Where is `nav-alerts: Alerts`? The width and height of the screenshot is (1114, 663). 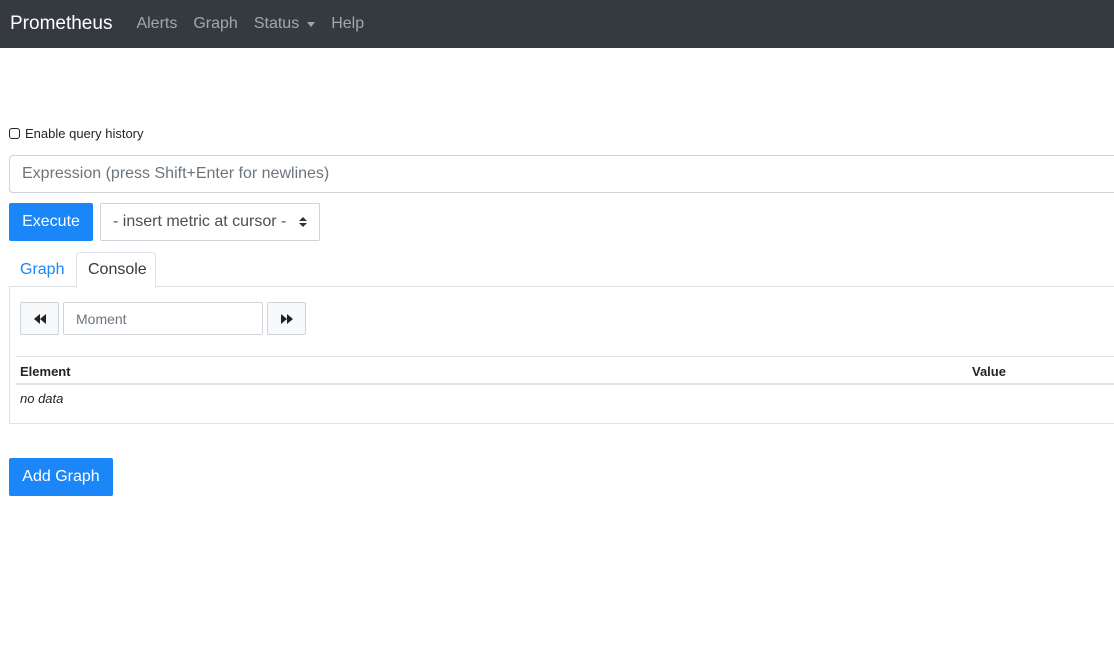
nav-alerts: Alerts is located at coordinates (156, 24).